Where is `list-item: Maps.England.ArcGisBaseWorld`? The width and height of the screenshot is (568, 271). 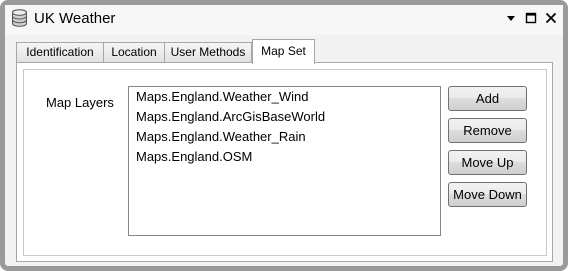 list-item: Maps.England.ArcGisBaseWorld is located at coordinates (230, 116).